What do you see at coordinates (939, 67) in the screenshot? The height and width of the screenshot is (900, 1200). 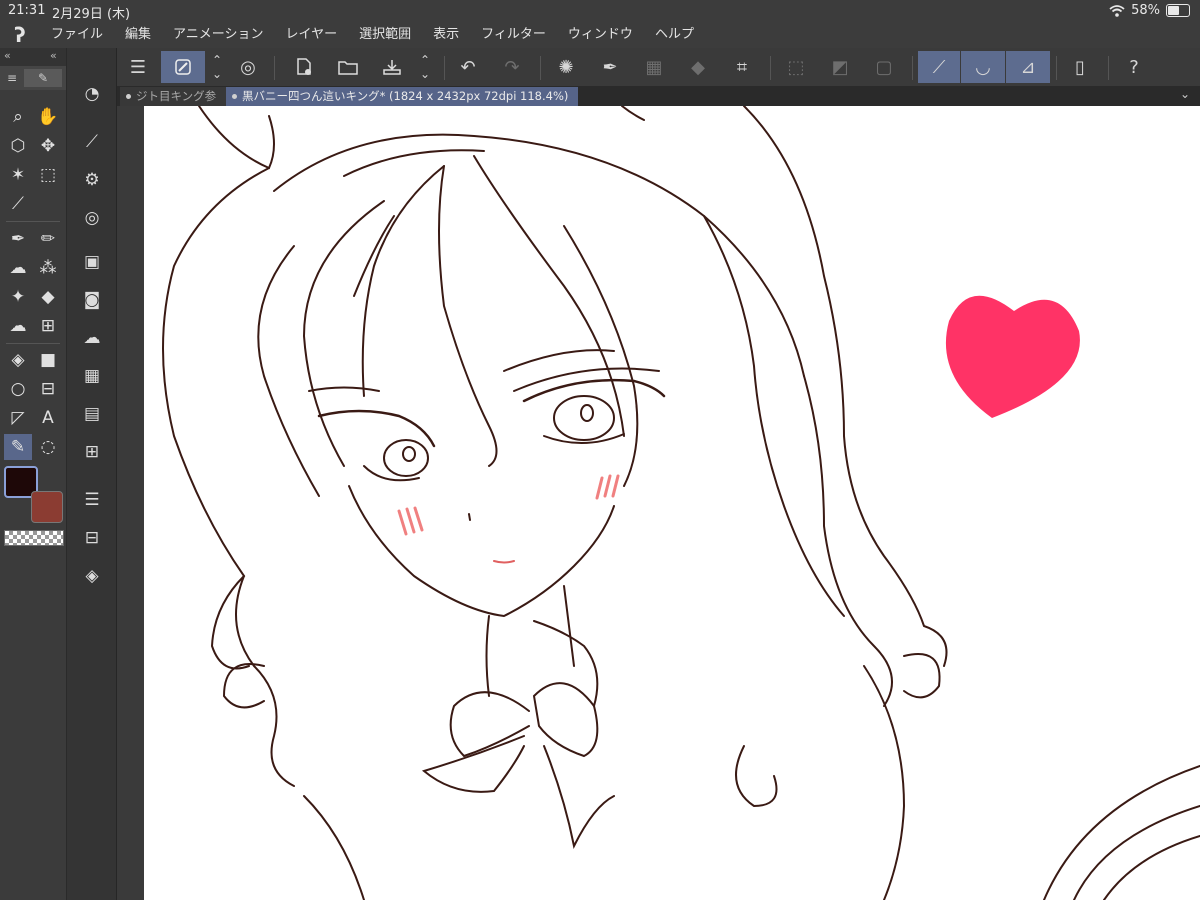 I see `stroke-icon: ⟋` at bounding box center [939, 67].